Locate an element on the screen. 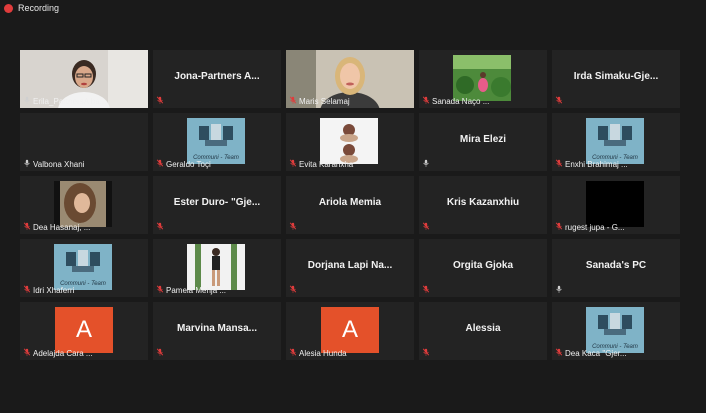 This screenshot has width=706, height=413. participant-tile: Maris Selamaj is located at coordinates (350, 79).